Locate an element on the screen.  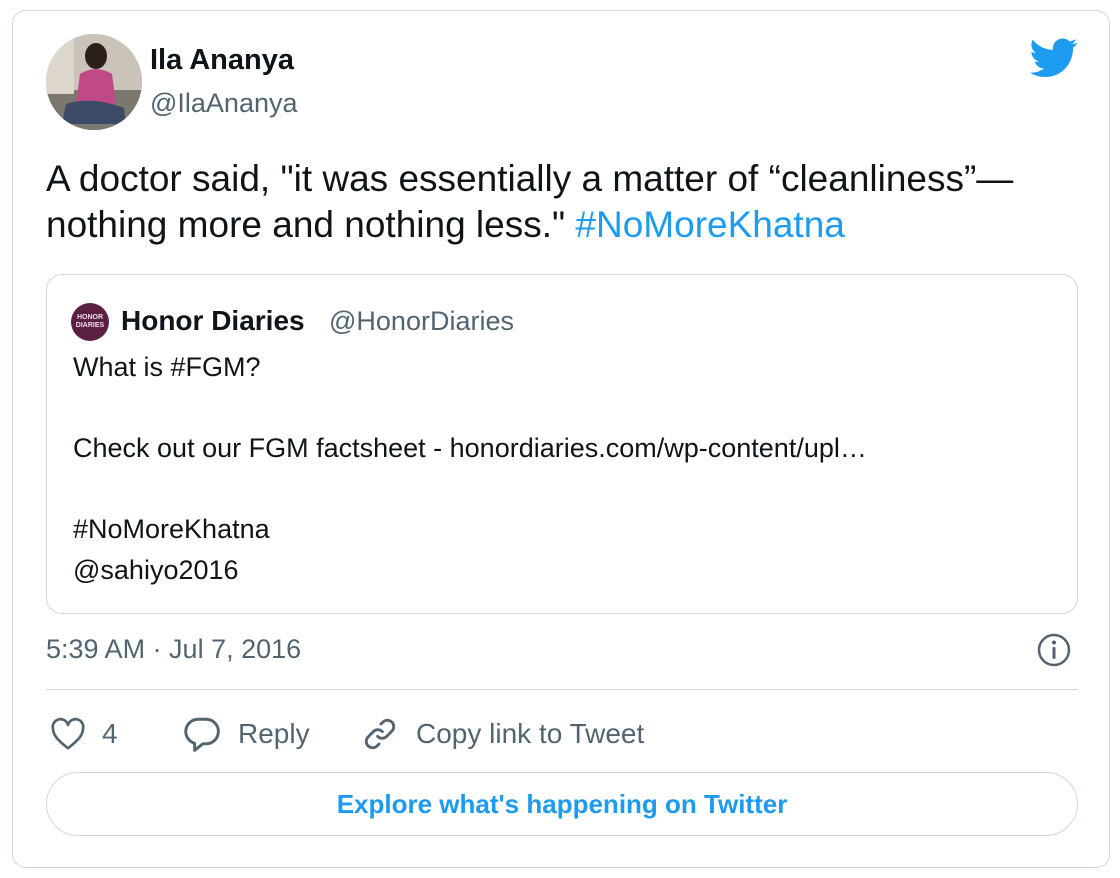
avatar is located at coordinates (94, 82).